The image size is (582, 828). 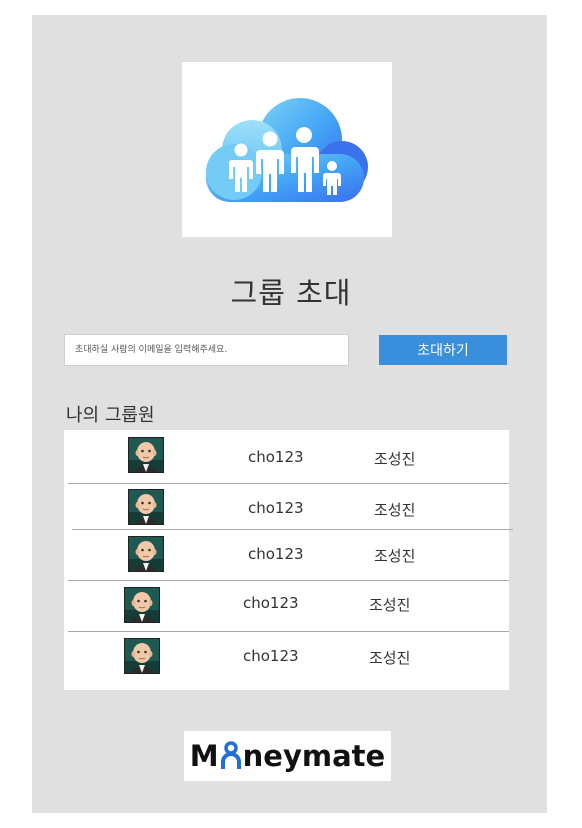 I want to click on logo-o-person-icon, so click(x=231, y=756).